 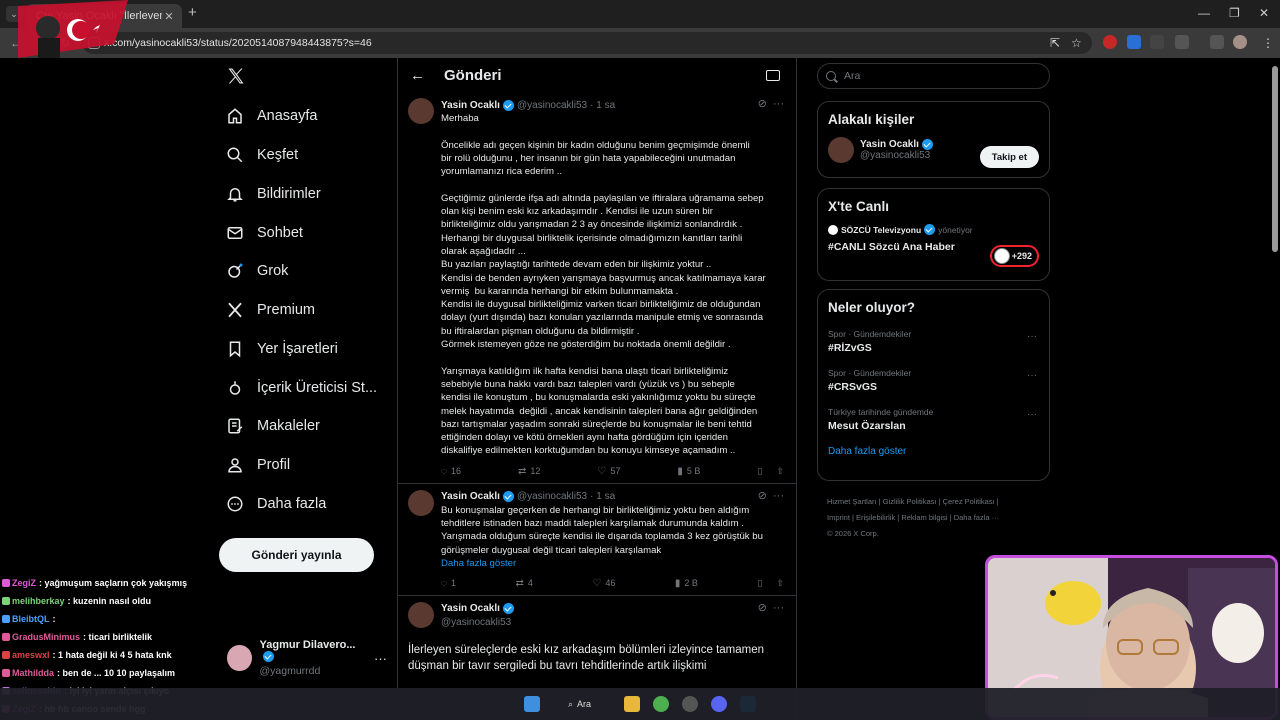 What do you see at coordinates (271, 116) in the screenshot?
I see `nav-home: Anasayfa` at bounding box center [271, 116].